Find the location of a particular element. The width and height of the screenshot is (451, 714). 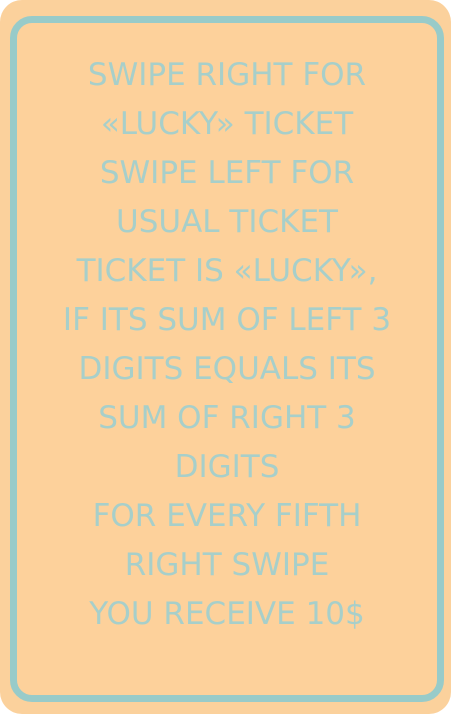

instruction-line-right-sum: SUM OF RIGHT 3 is located at coordinates (227, 418).